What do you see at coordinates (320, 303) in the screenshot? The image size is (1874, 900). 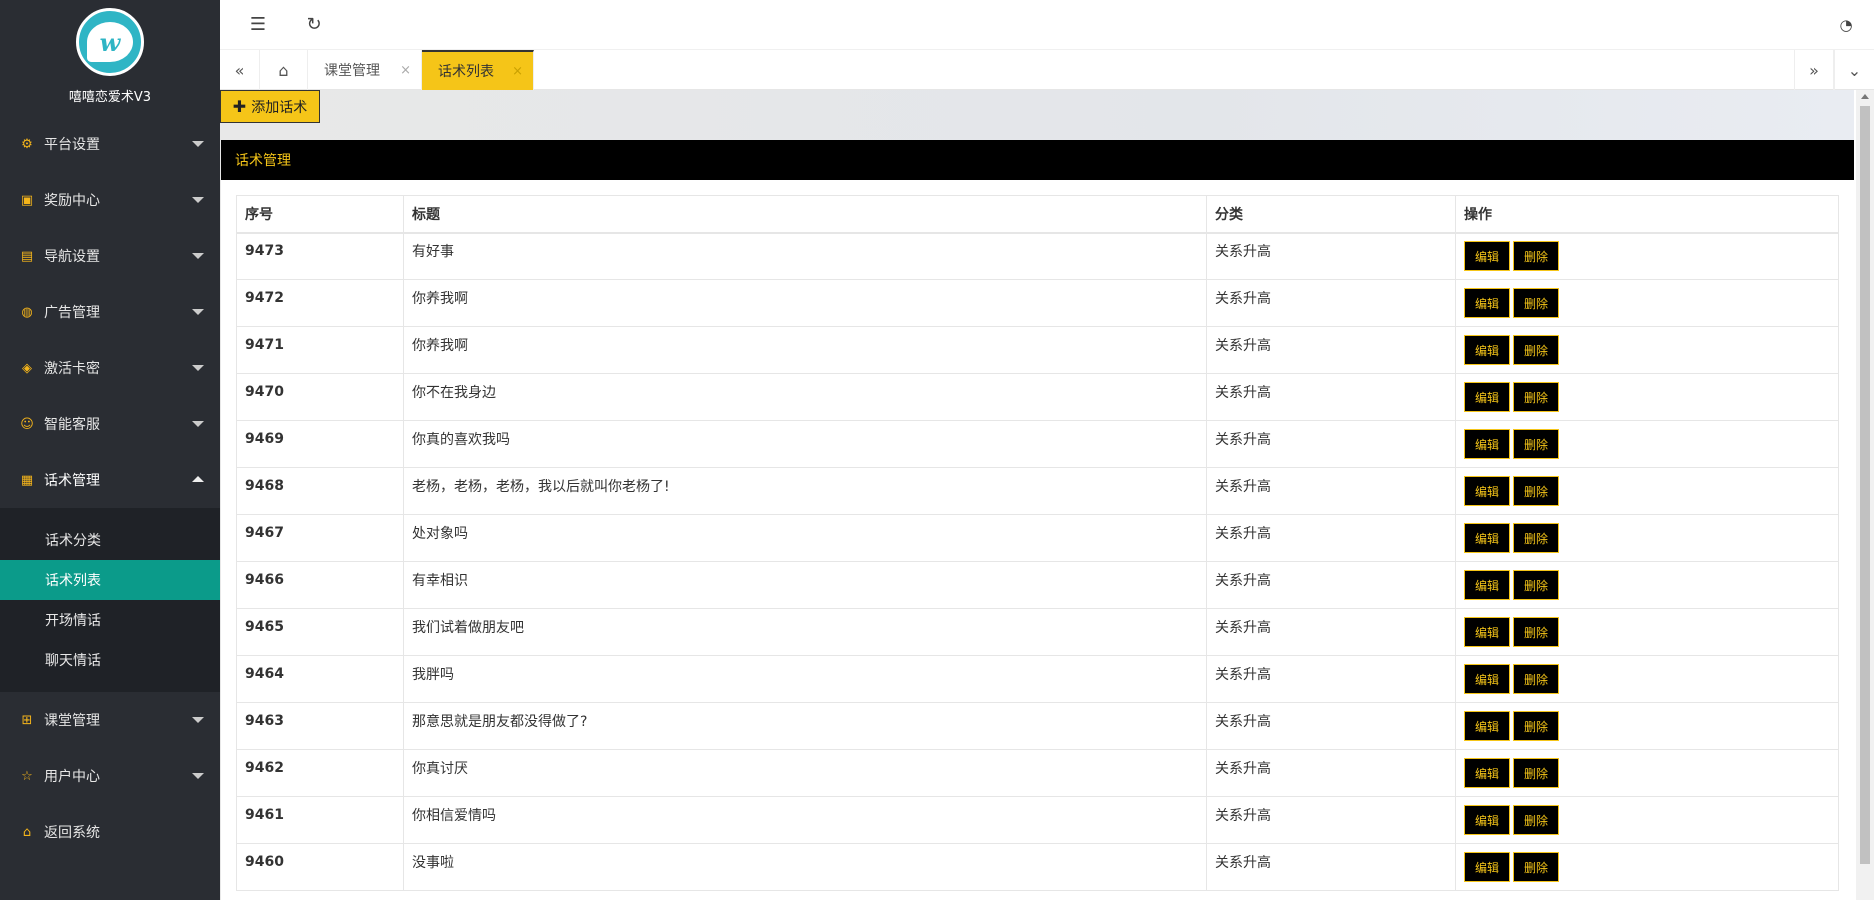 I see `row-id: 9472` at bounding box center [320, 303].